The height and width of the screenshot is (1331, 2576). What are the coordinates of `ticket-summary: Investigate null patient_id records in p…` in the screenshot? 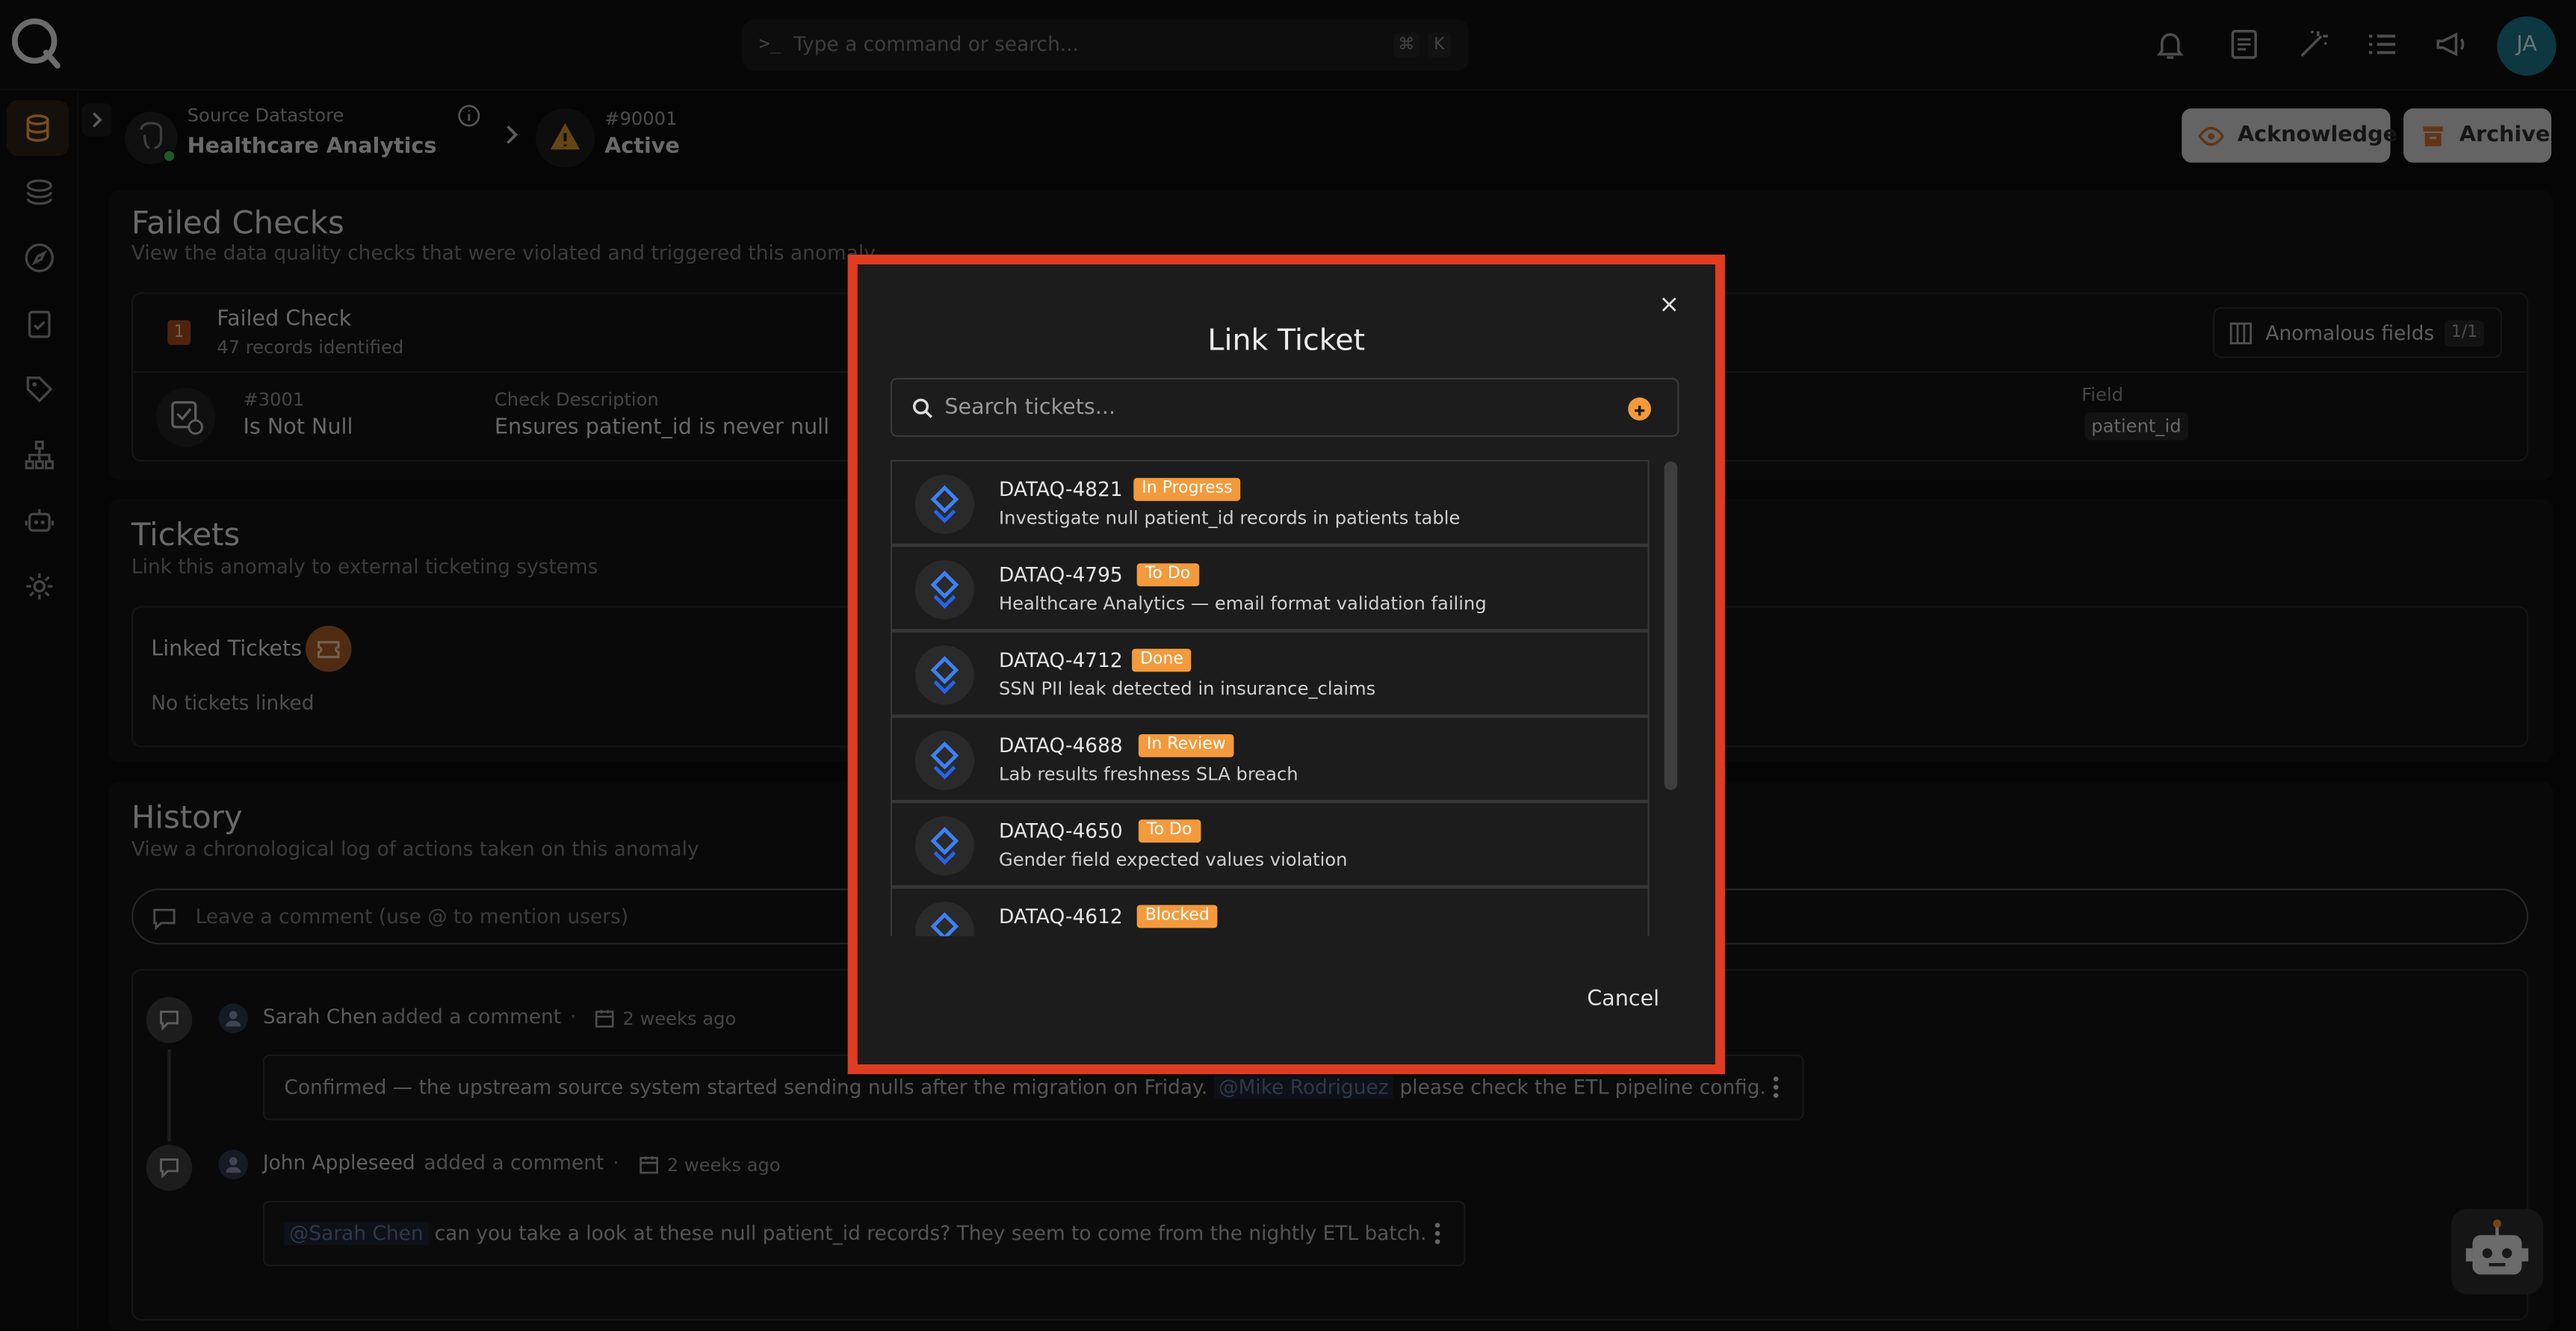 It's located at (1229, 518).